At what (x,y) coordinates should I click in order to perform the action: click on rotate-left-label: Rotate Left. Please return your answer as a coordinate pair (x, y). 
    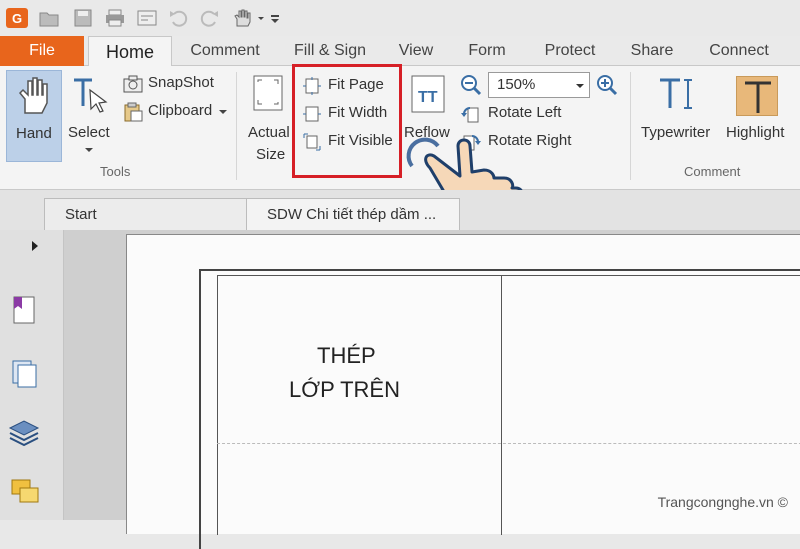
    Looking at the image, I should click on (525, 112).